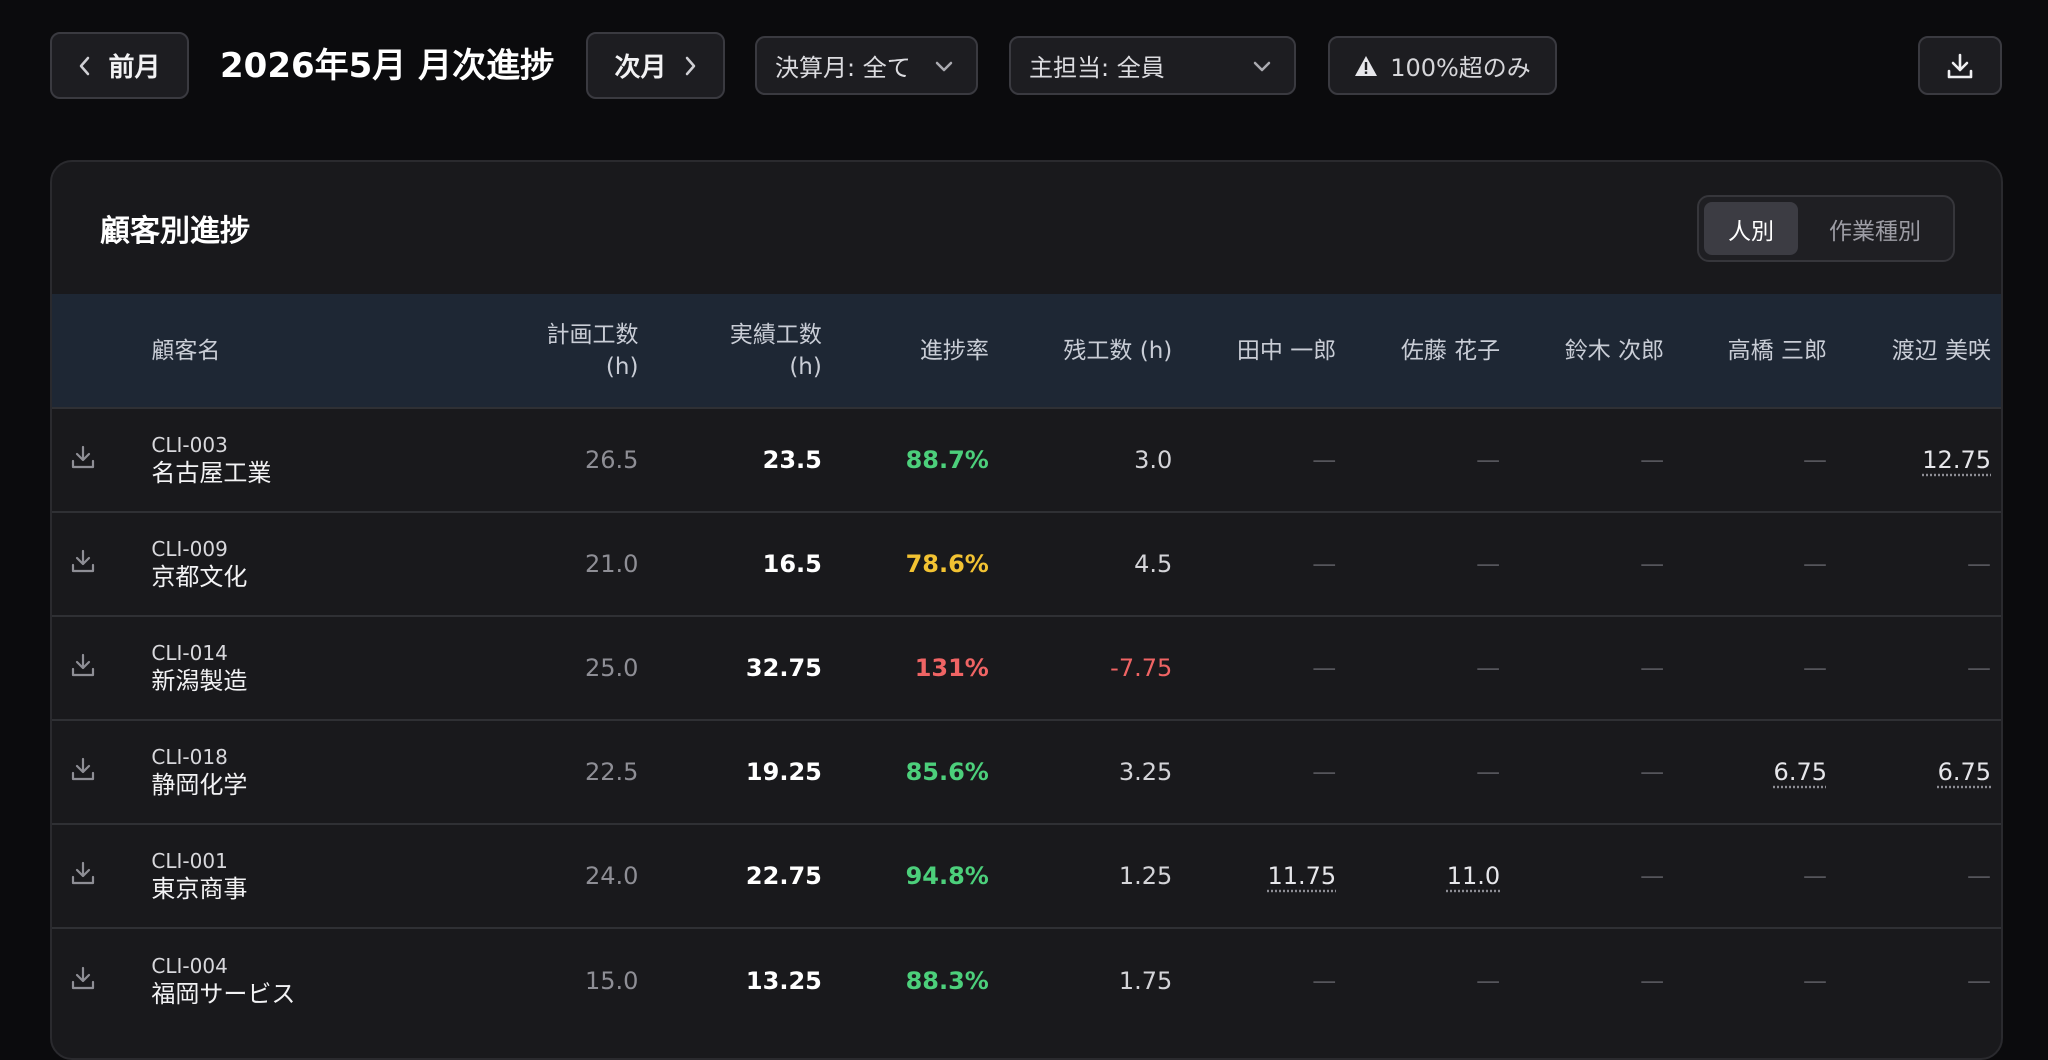 The image size is (2048, 1060). I want to click on header-plan-hours: 計画工数 (h), so click(556, 351).